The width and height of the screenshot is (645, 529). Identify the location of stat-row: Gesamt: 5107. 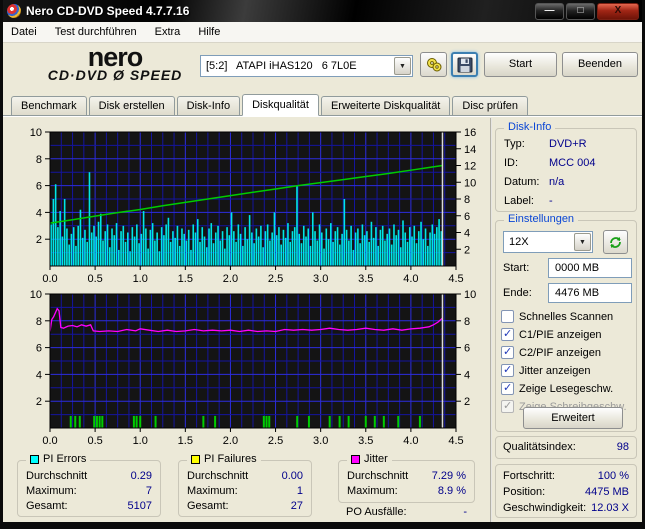
(89, 506).